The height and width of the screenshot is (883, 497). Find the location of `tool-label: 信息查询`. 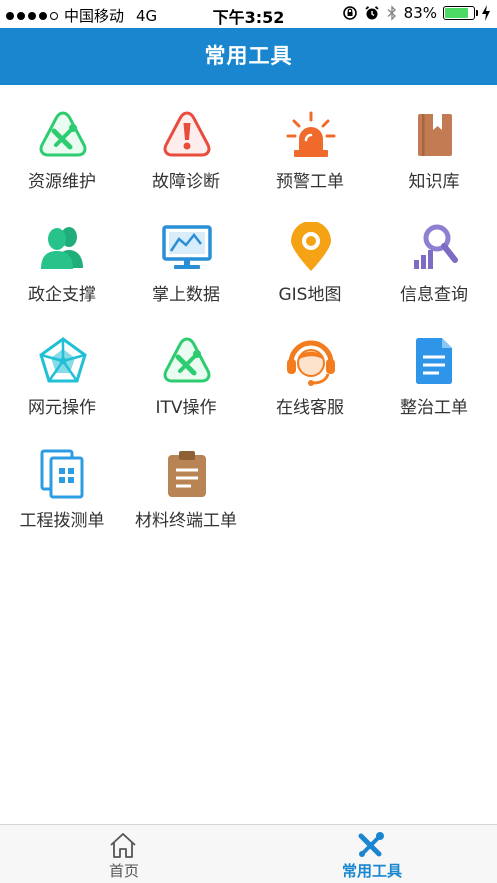

tool-label: 信息查询 is located at coordinates (434, 295).